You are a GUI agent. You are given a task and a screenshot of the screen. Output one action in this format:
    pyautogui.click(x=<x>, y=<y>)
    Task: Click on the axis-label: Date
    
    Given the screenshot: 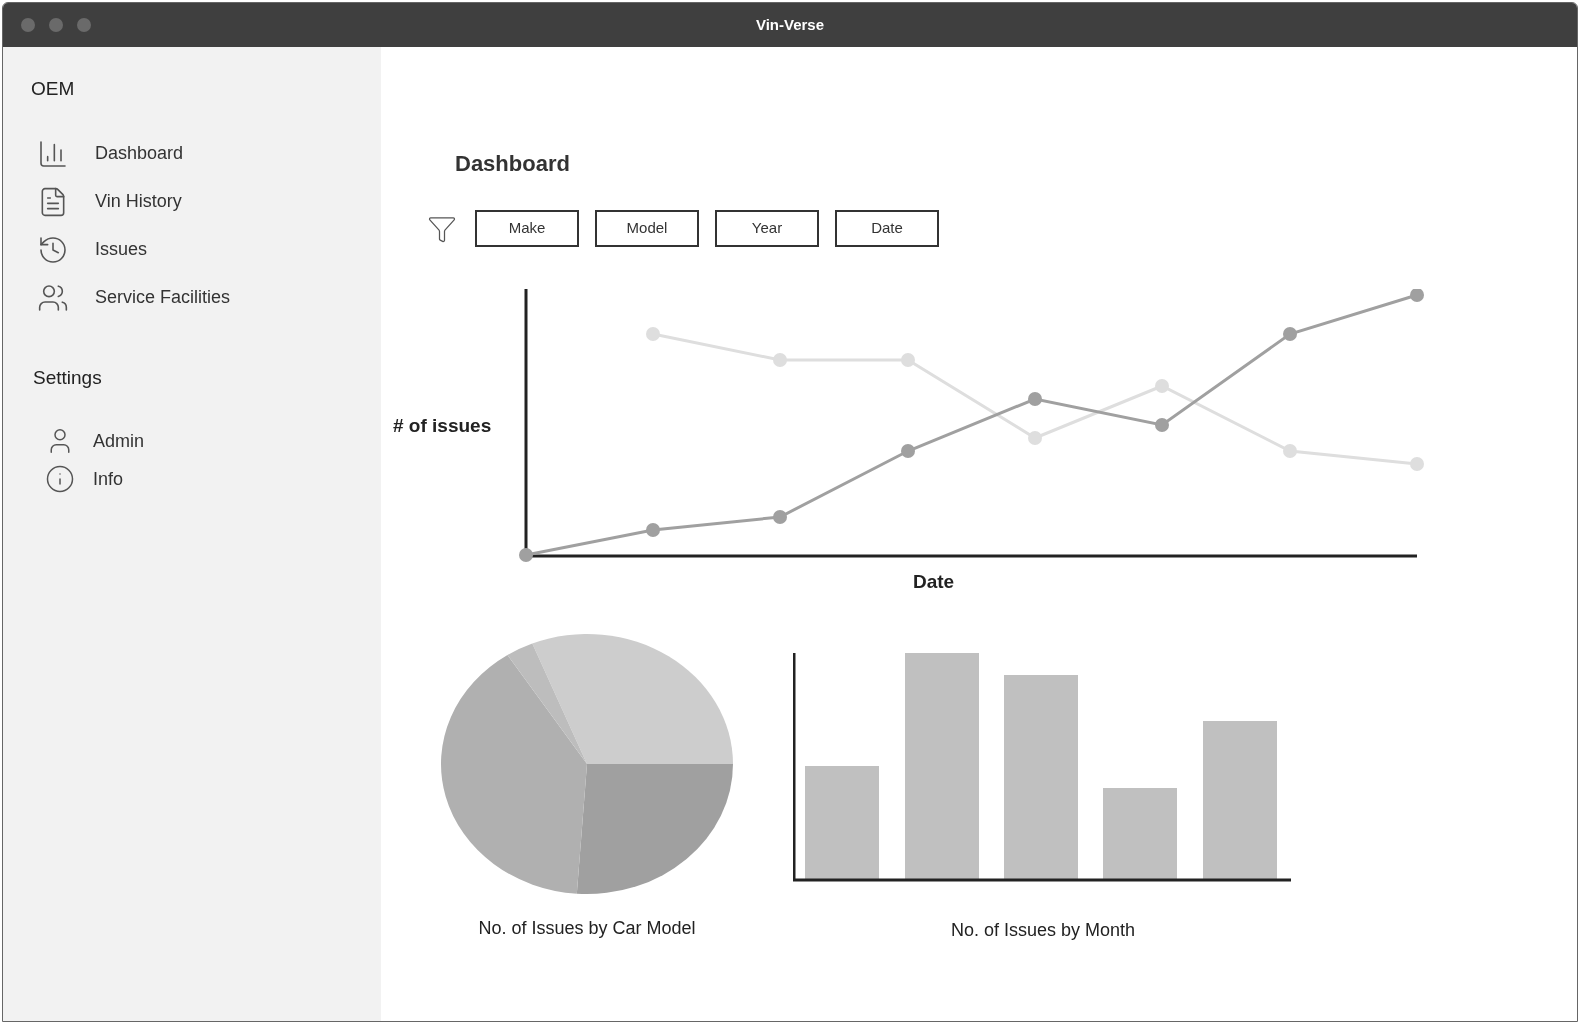 What is the action you would take?
    pyautogui.click(x=934, y=582)
    